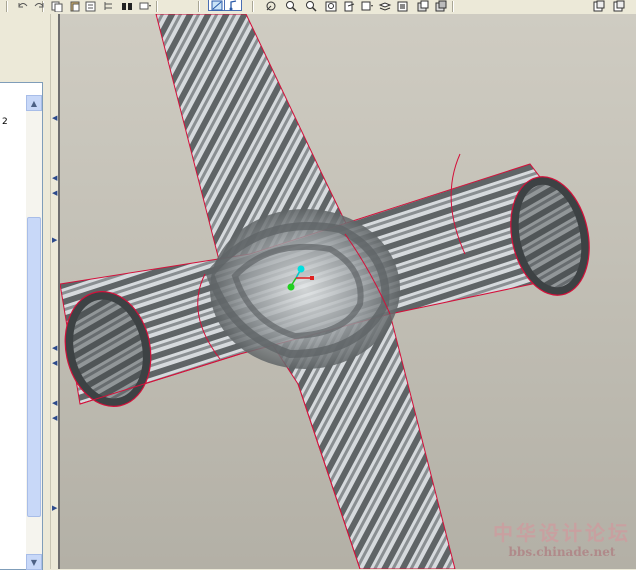 This screenshot has width=636, height=570. I want to click on vertical-scrollbar: ▲ ▼, so click(34, 332).